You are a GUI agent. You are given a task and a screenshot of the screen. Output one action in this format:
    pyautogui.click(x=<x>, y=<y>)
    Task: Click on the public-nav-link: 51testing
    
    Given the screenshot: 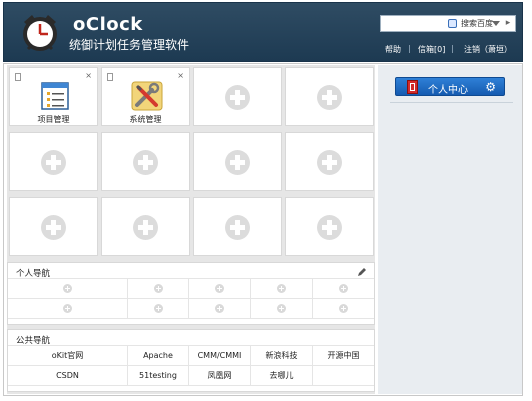 What is the action you would take?
    pyautogui.click(x=158, y=376)
    